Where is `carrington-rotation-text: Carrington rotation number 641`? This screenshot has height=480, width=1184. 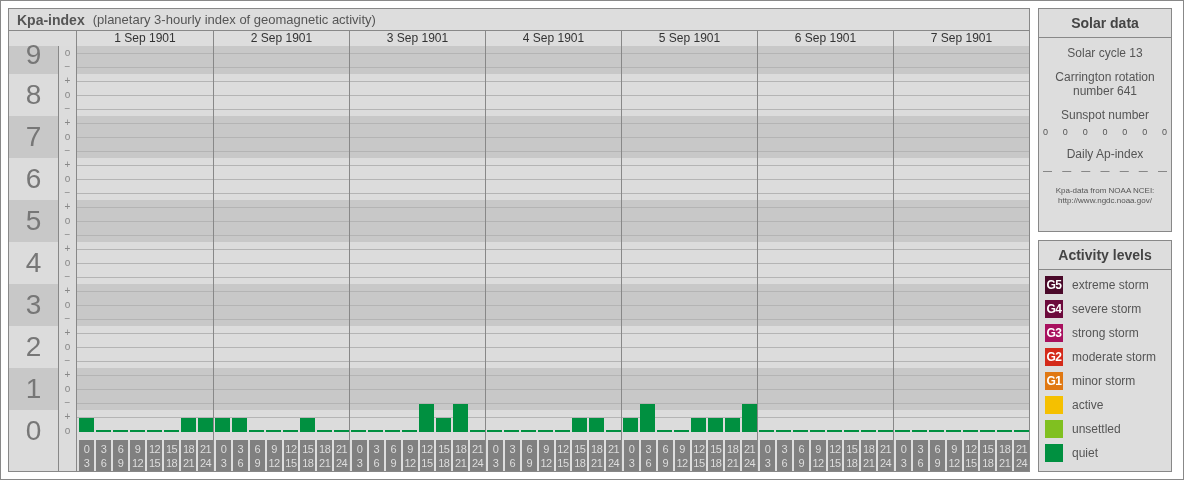 carrington-rotation-text: Carrington rotation number 641 is located at coordinates (1105, 84).